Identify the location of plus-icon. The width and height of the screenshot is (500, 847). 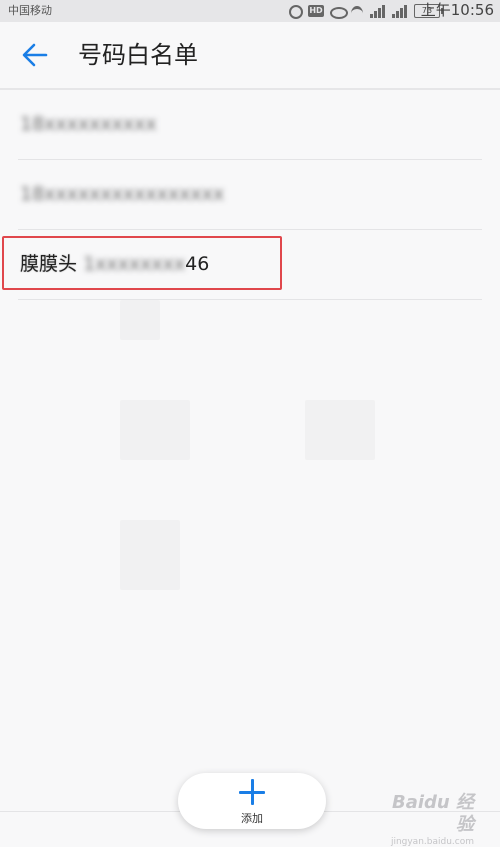
(252, 792).